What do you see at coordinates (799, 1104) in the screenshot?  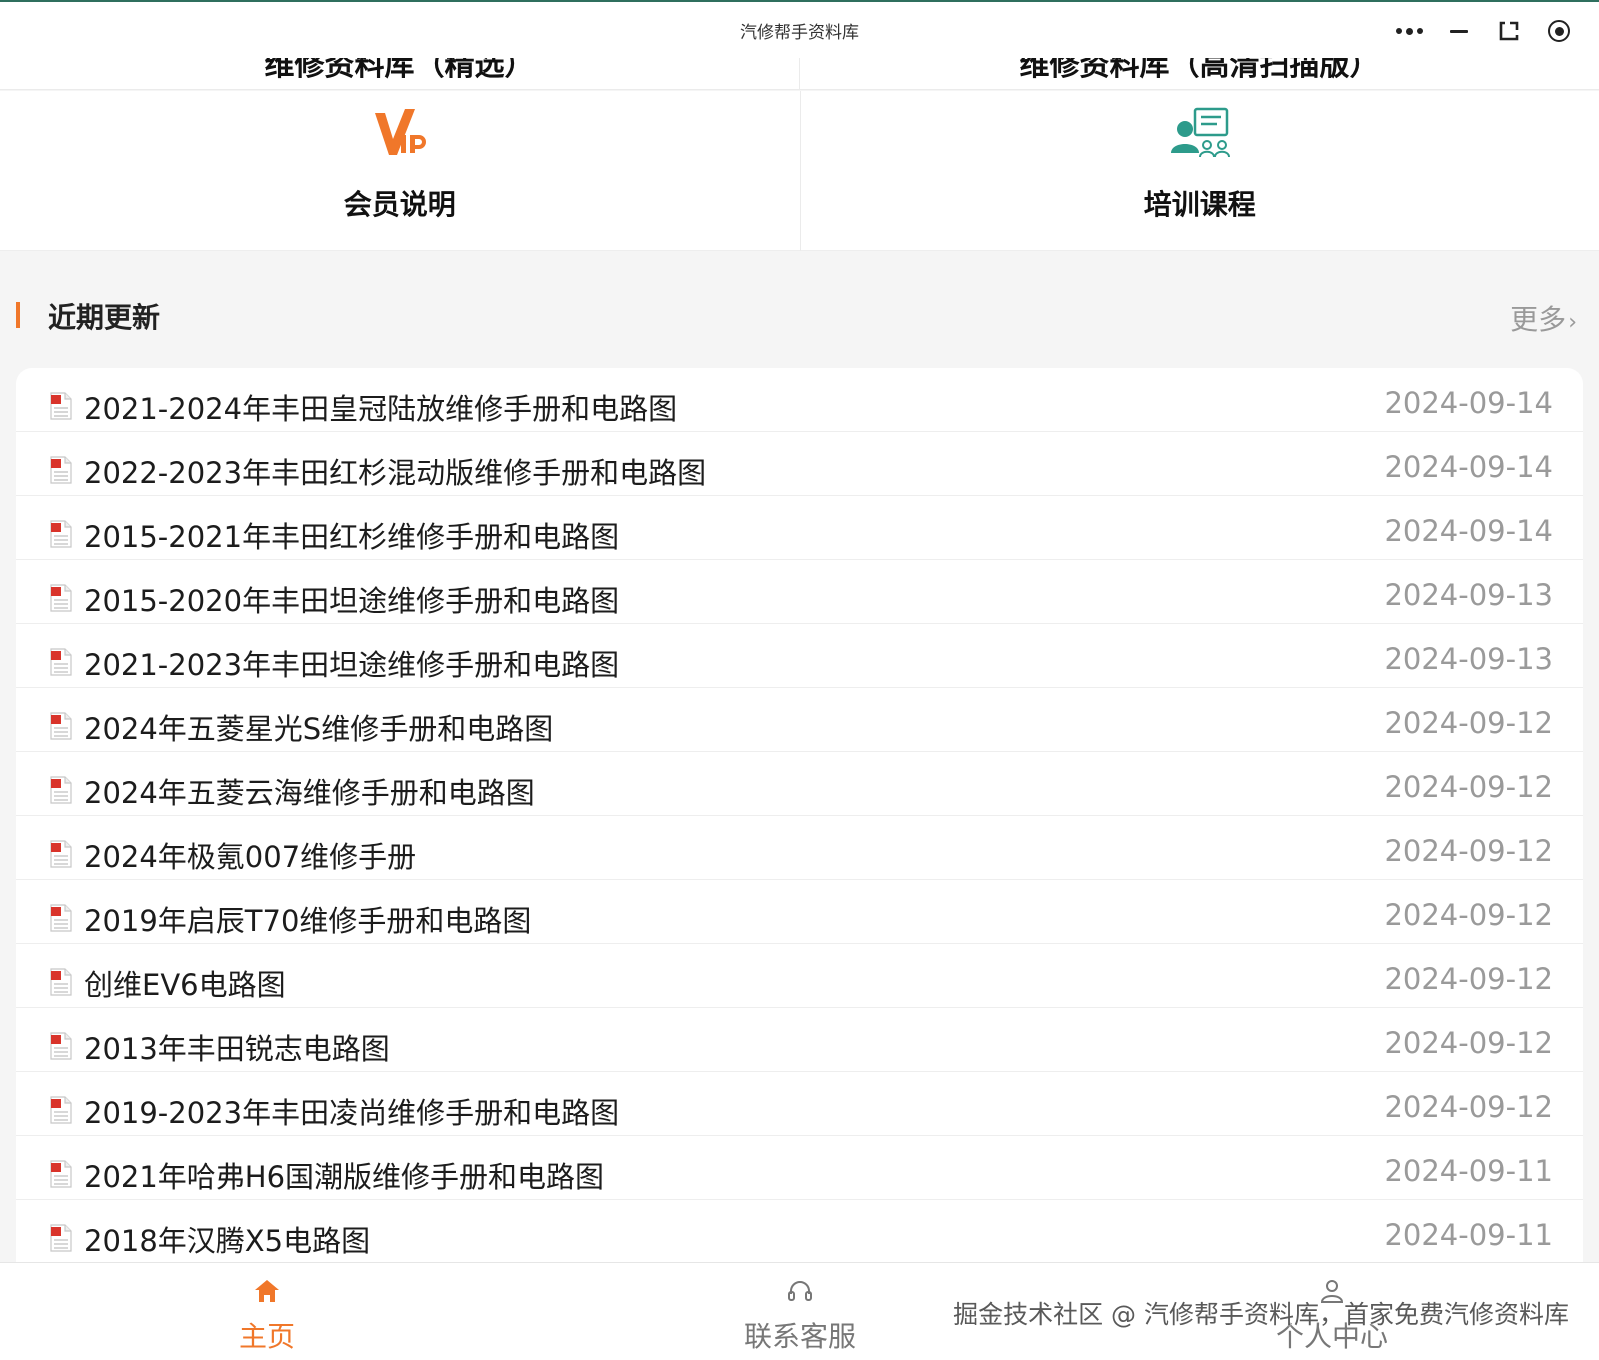 I see `list-item: 2019-2023年丰田凌尚维修手册和电路图 2024-09-12` at bounding box center [799, 1104].